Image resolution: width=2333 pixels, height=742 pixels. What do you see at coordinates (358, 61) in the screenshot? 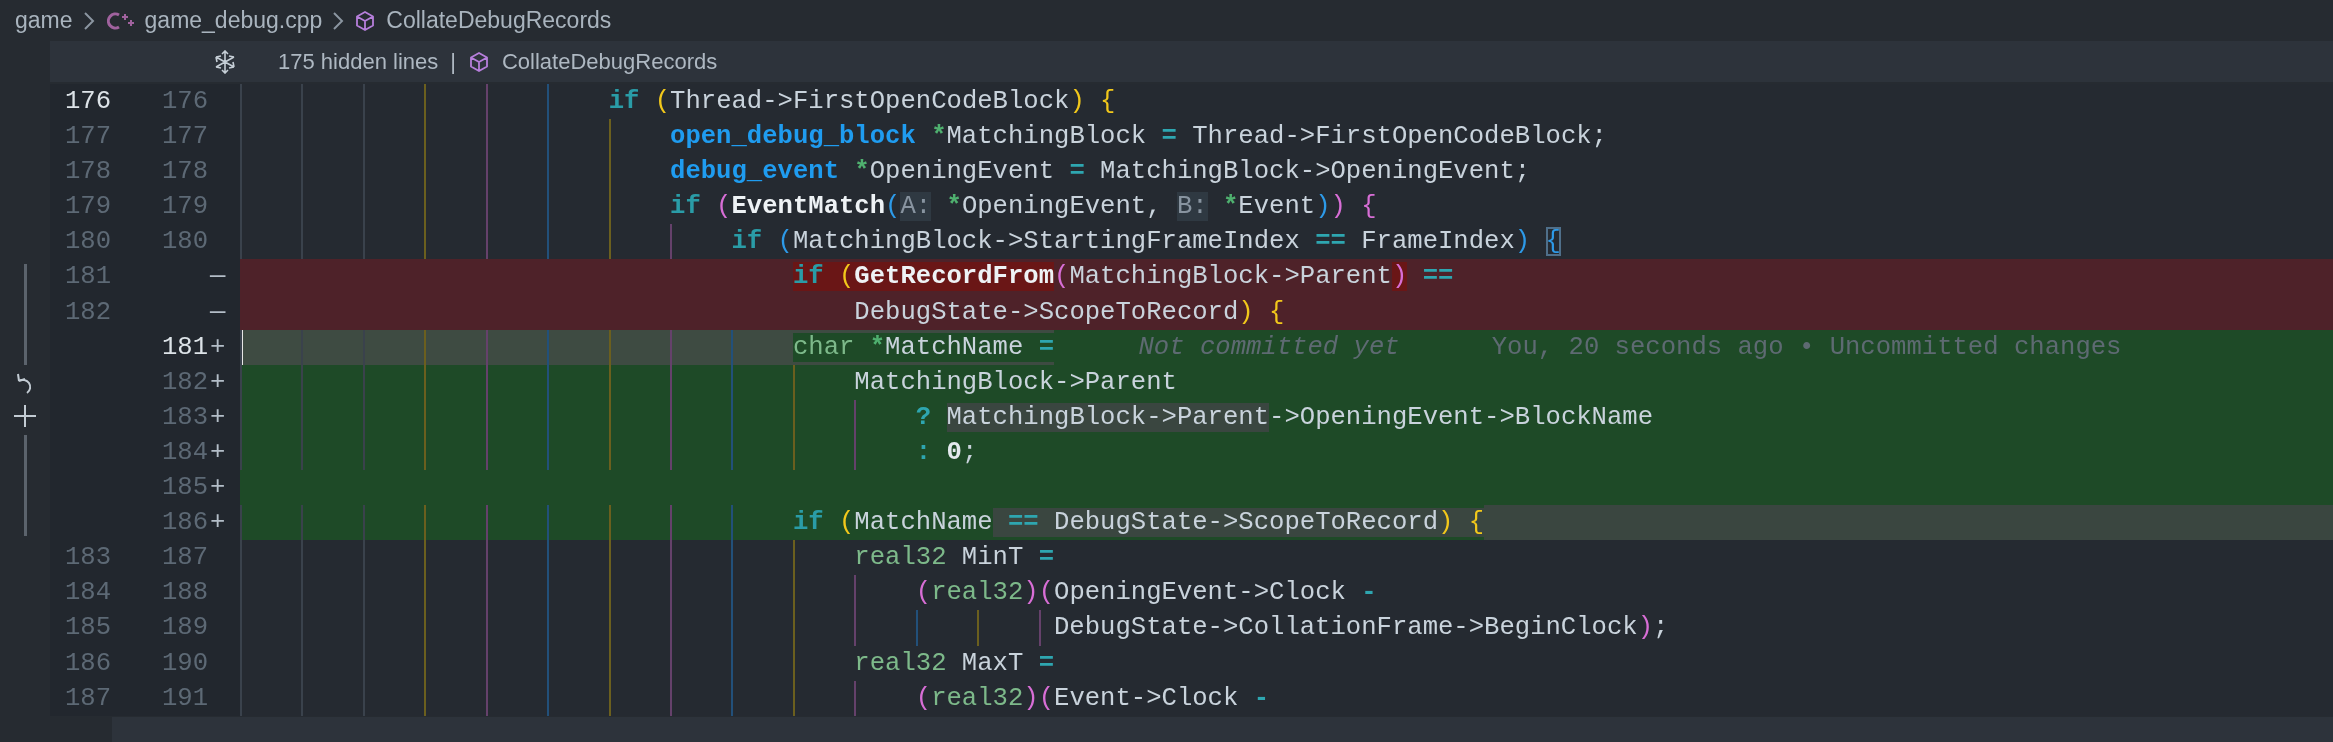
I see `hidden-lines-label: 175 hidden lines` at bounding box center [358, 61].